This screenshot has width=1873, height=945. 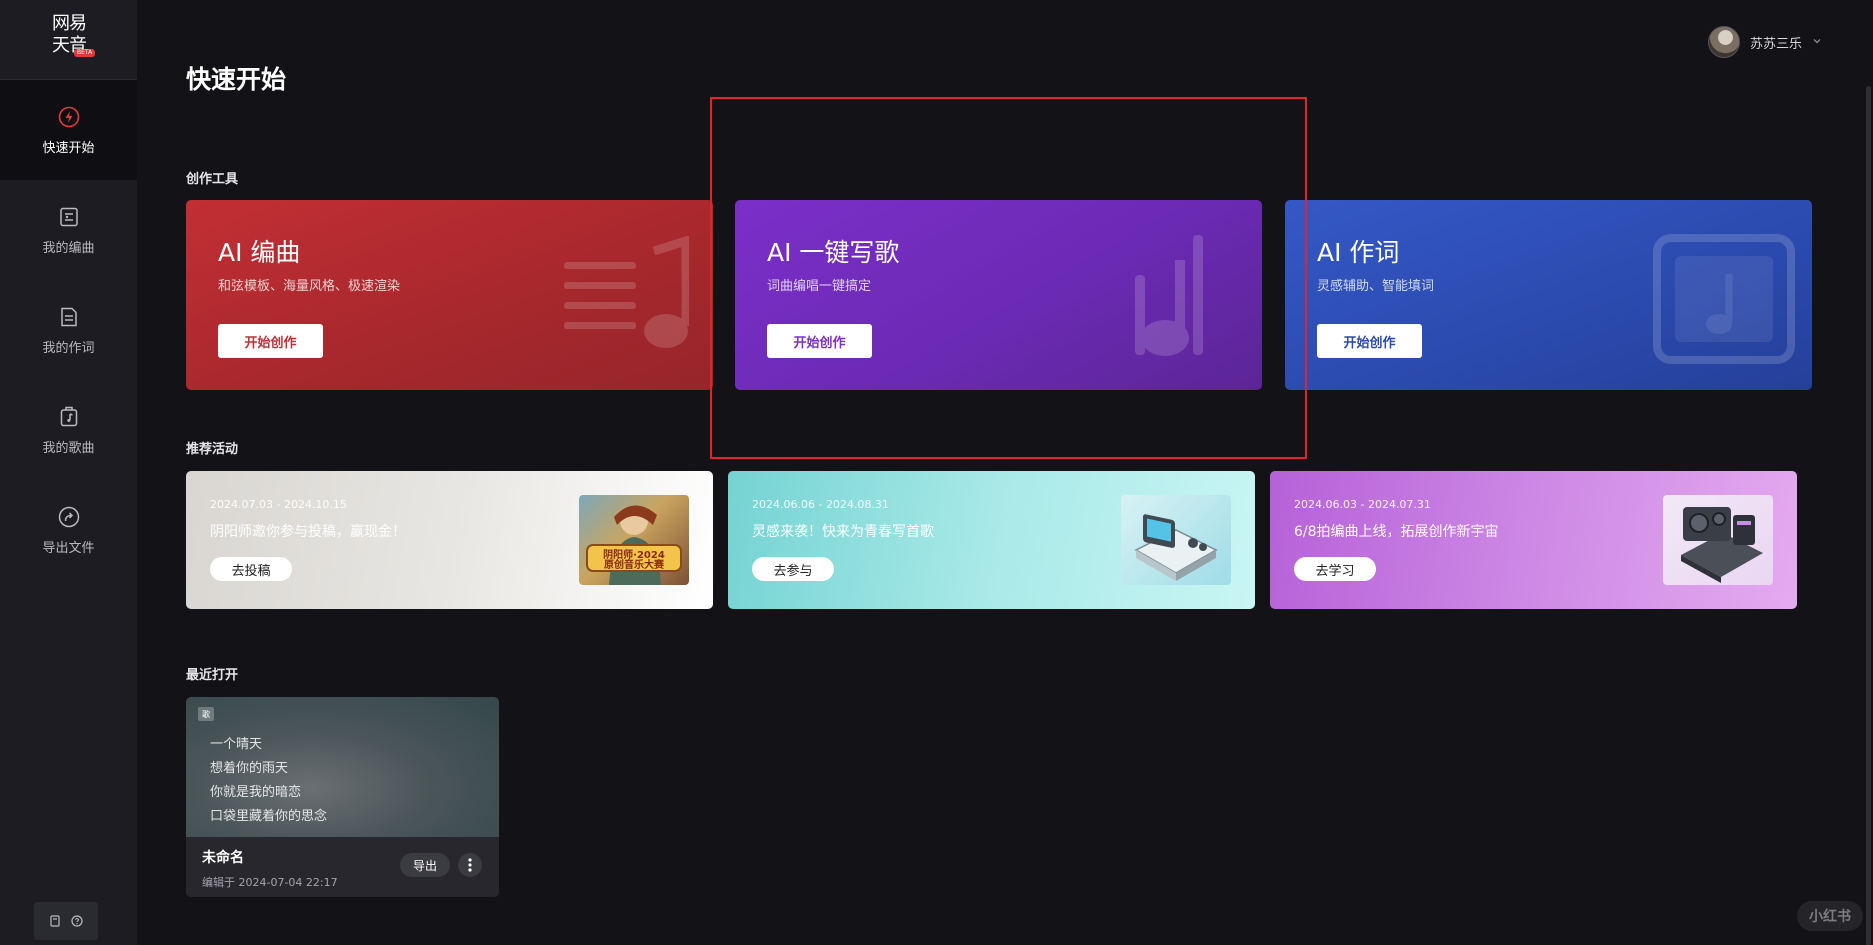 I want to click on logo: 网易 天音 BETA, so click(x=68, y=40).